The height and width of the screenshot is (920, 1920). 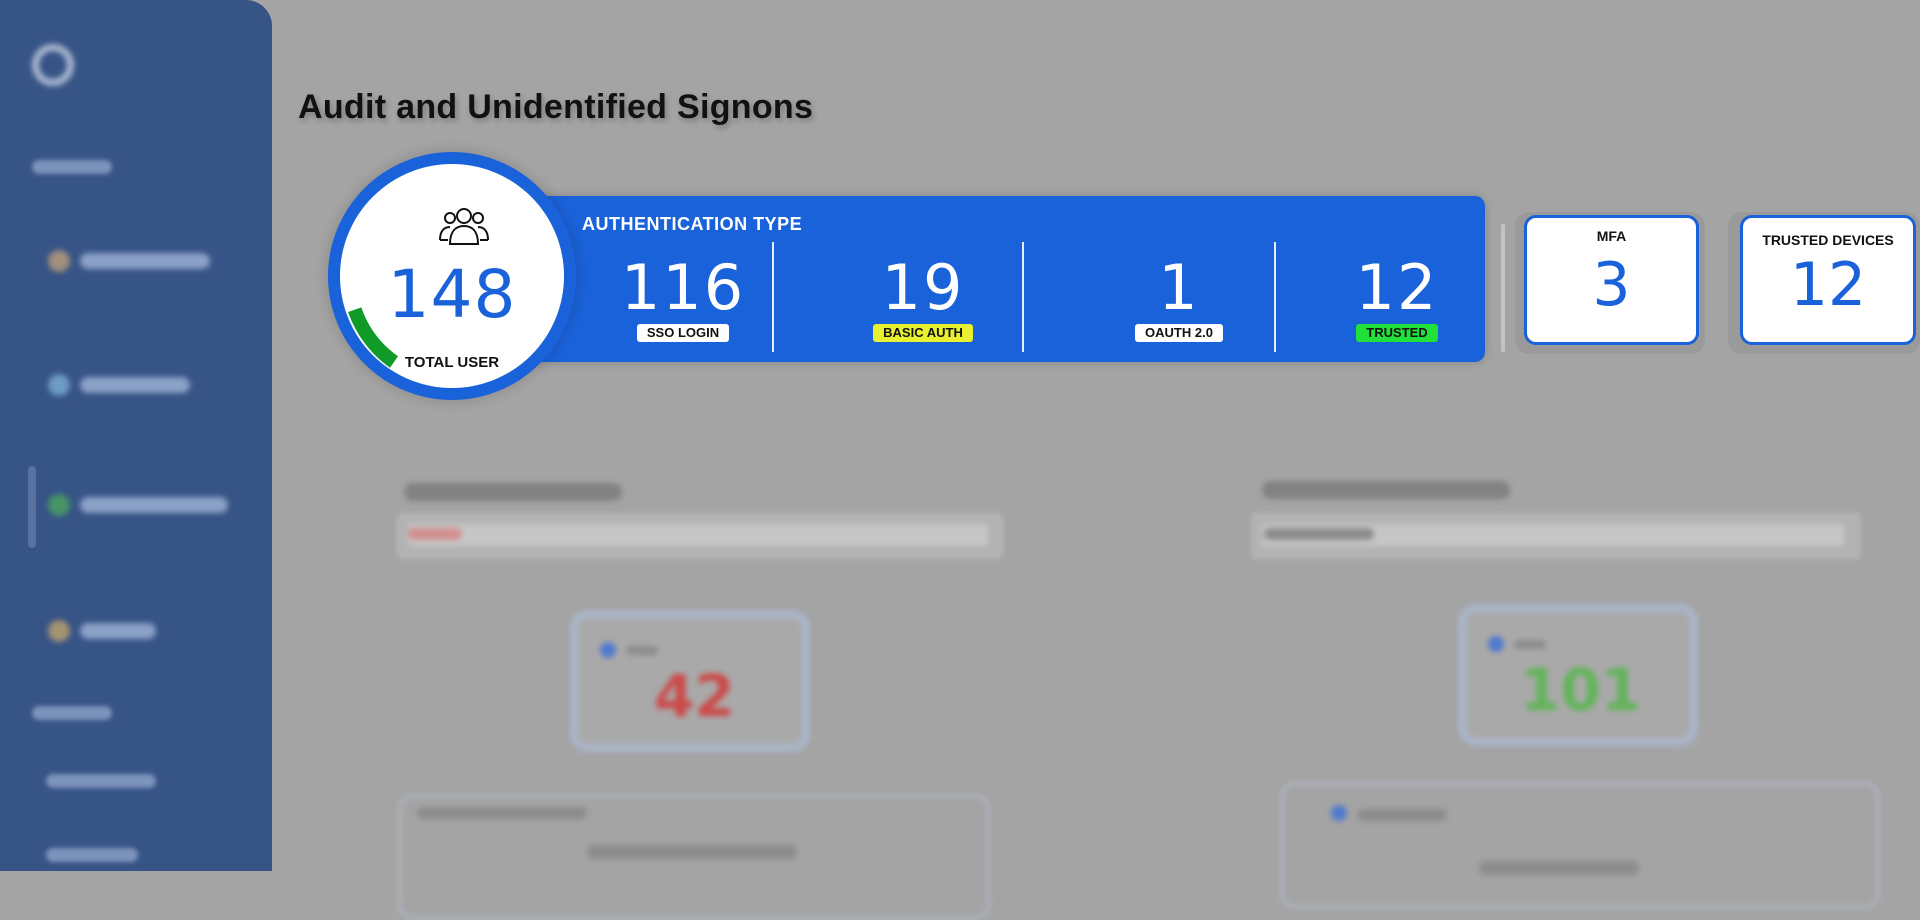 What do you see at coordinates (92, 855) in the screenshot?
I see `sidebar-link-about` at bounding box center [92, 855].